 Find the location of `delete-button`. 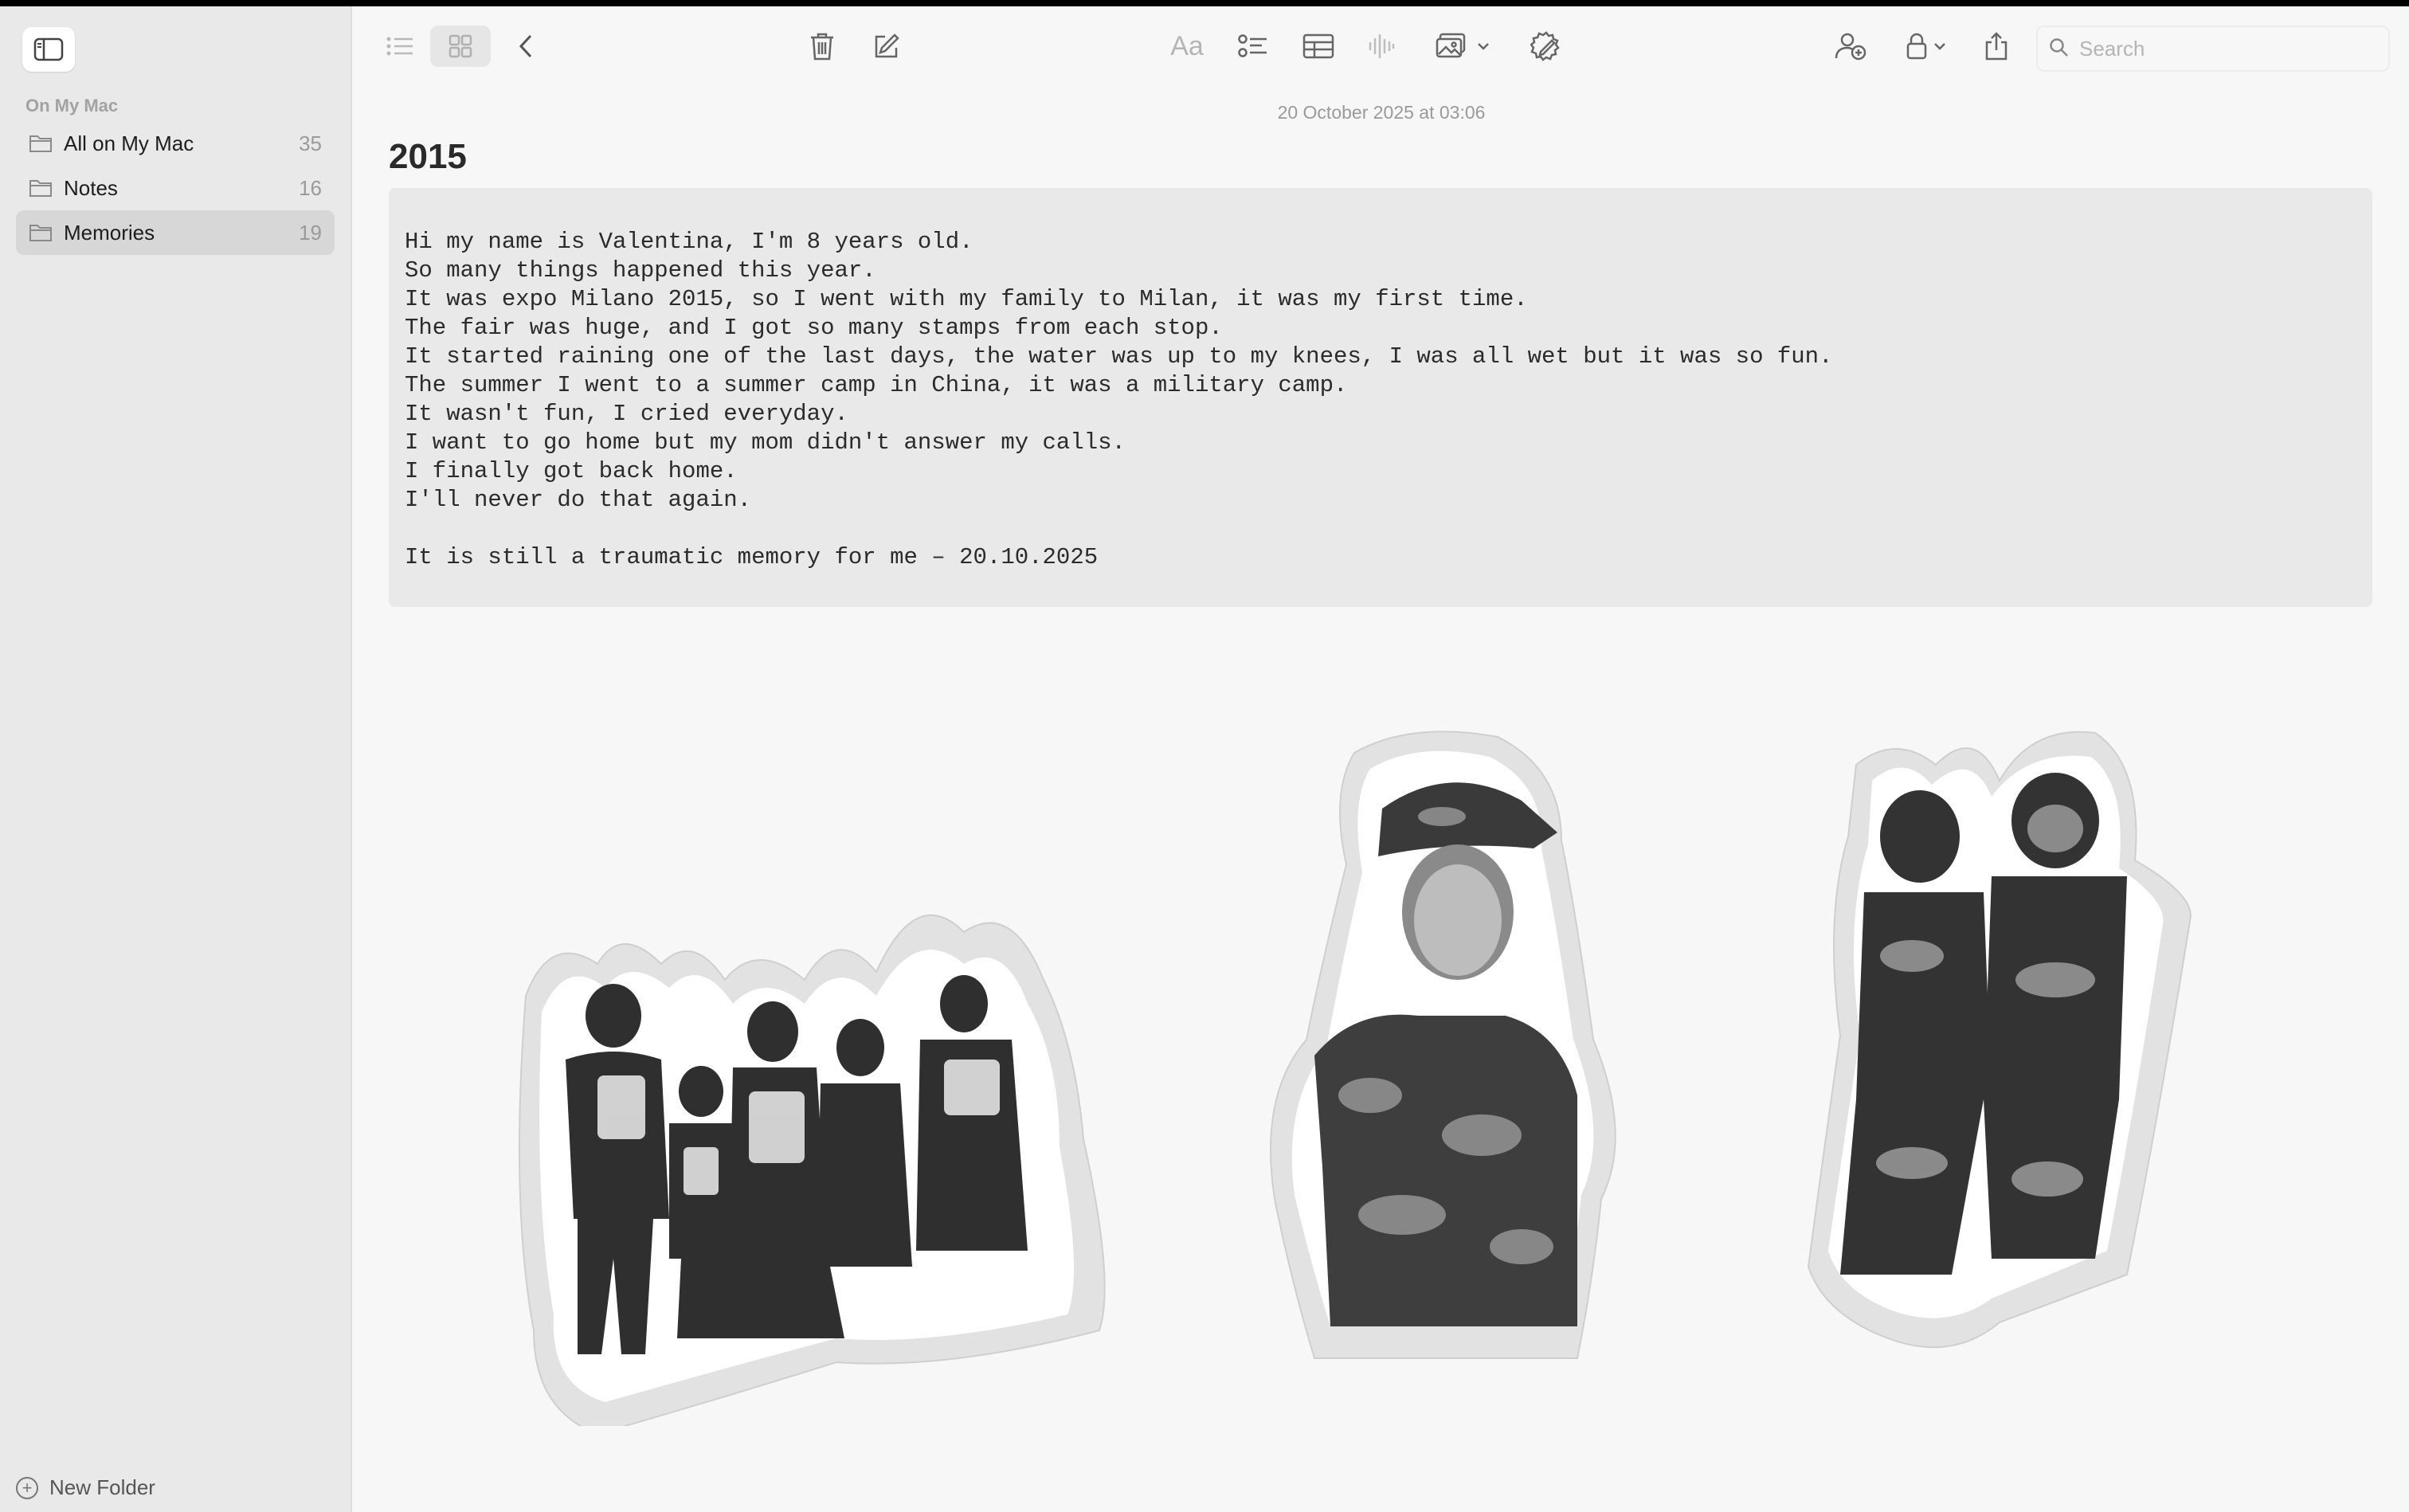

delete-button is located at coordinates (822, 46).